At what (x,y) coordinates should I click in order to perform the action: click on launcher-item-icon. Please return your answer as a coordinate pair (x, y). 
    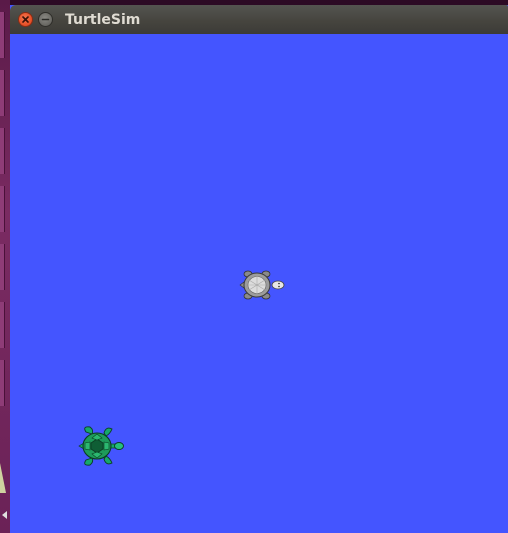
    Looking at the image, I should click on (3, 478).